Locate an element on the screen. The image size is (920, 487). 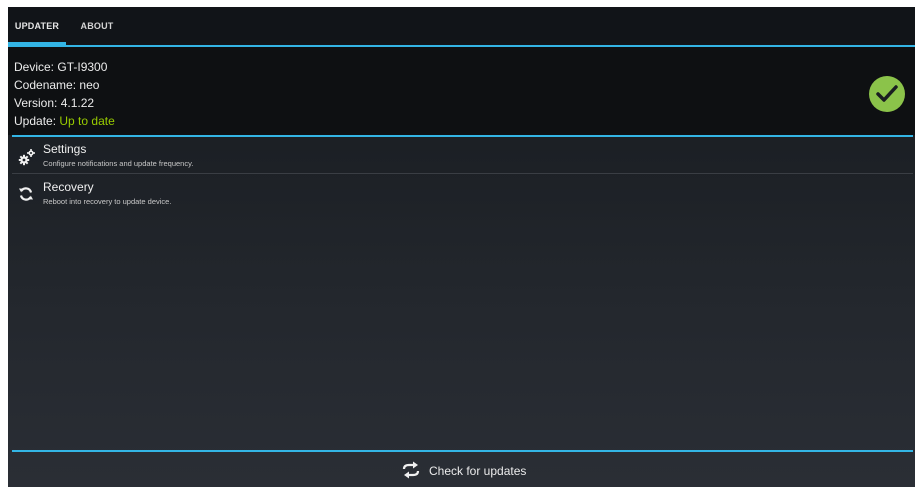
tab-bar: UPDATER ABOUT is located at coordinates (461, 27).